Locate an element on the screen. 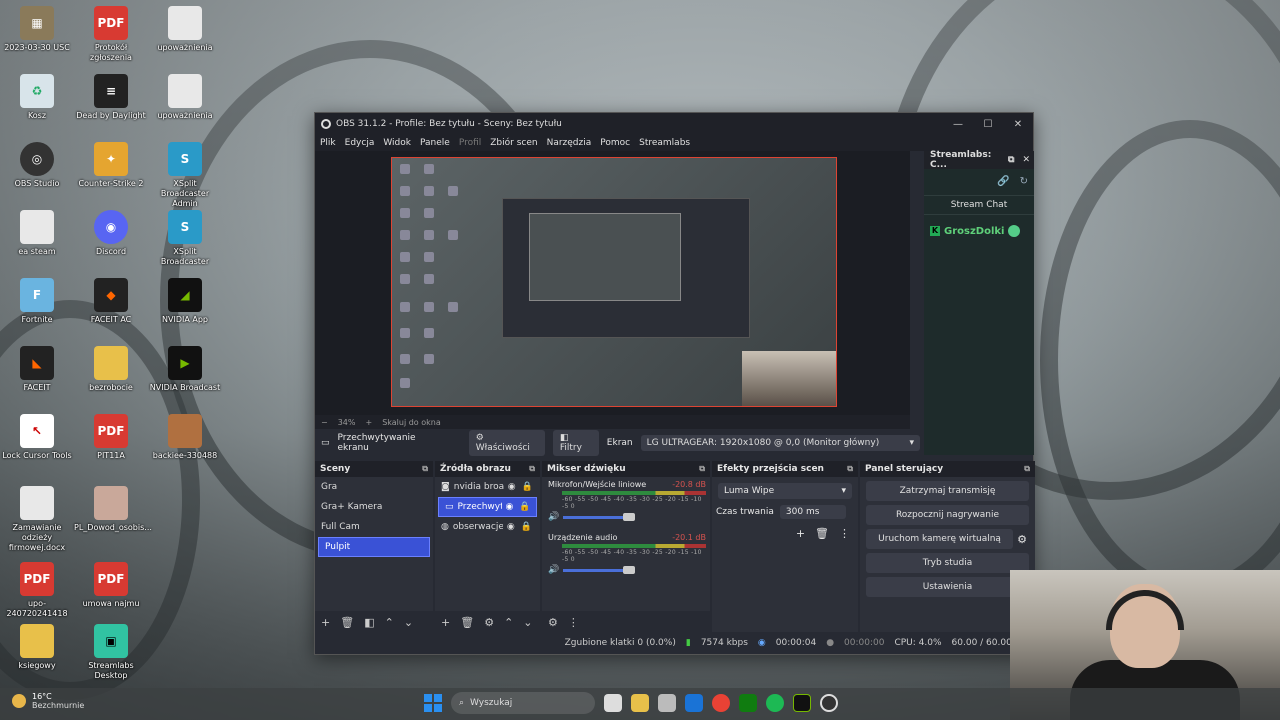 The width and height of the screenshot is (1280, 720). menu-docks: Panele is located at coordinates (435, 143).